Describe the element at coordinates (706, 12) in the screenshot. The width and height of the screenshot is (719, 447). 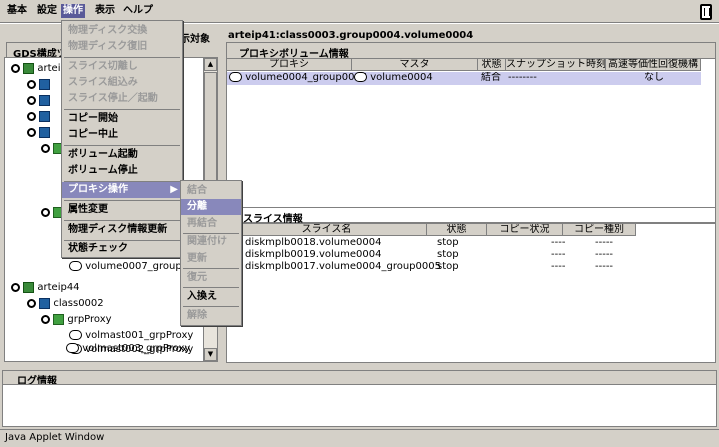
I see `trash-icon` at that location.